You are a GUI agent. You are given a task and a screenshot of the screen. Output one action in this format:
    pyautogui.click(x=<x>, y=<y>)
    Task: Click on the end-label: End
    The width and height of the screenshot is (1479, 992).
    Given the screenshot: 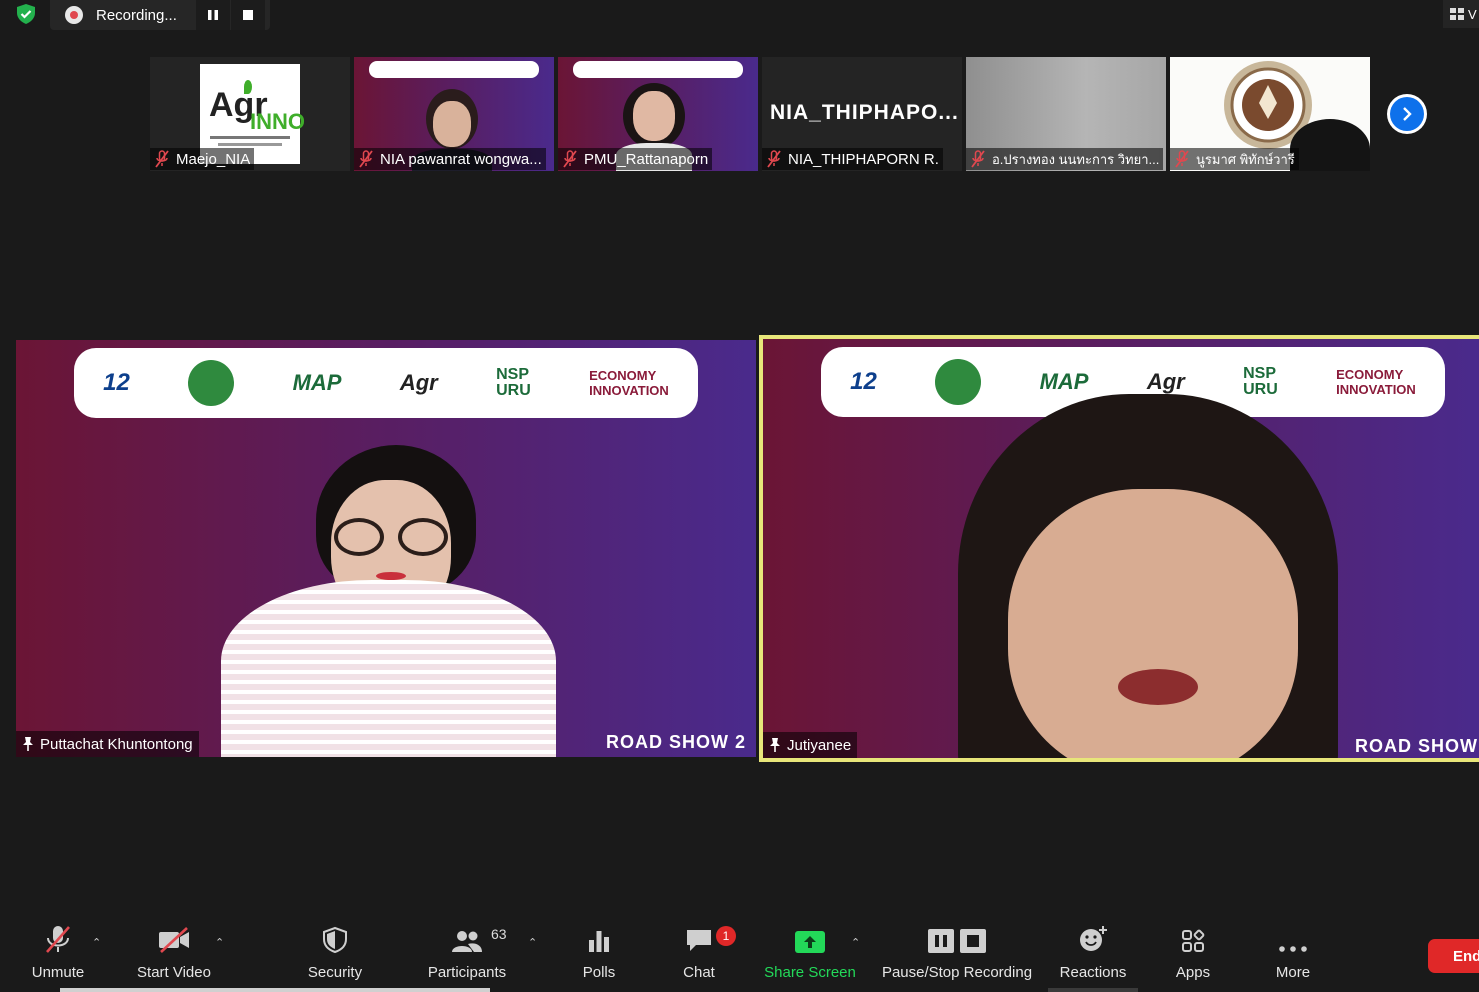 What is the action you would take?
    pyautogui.click(x=1466, y=956)
    